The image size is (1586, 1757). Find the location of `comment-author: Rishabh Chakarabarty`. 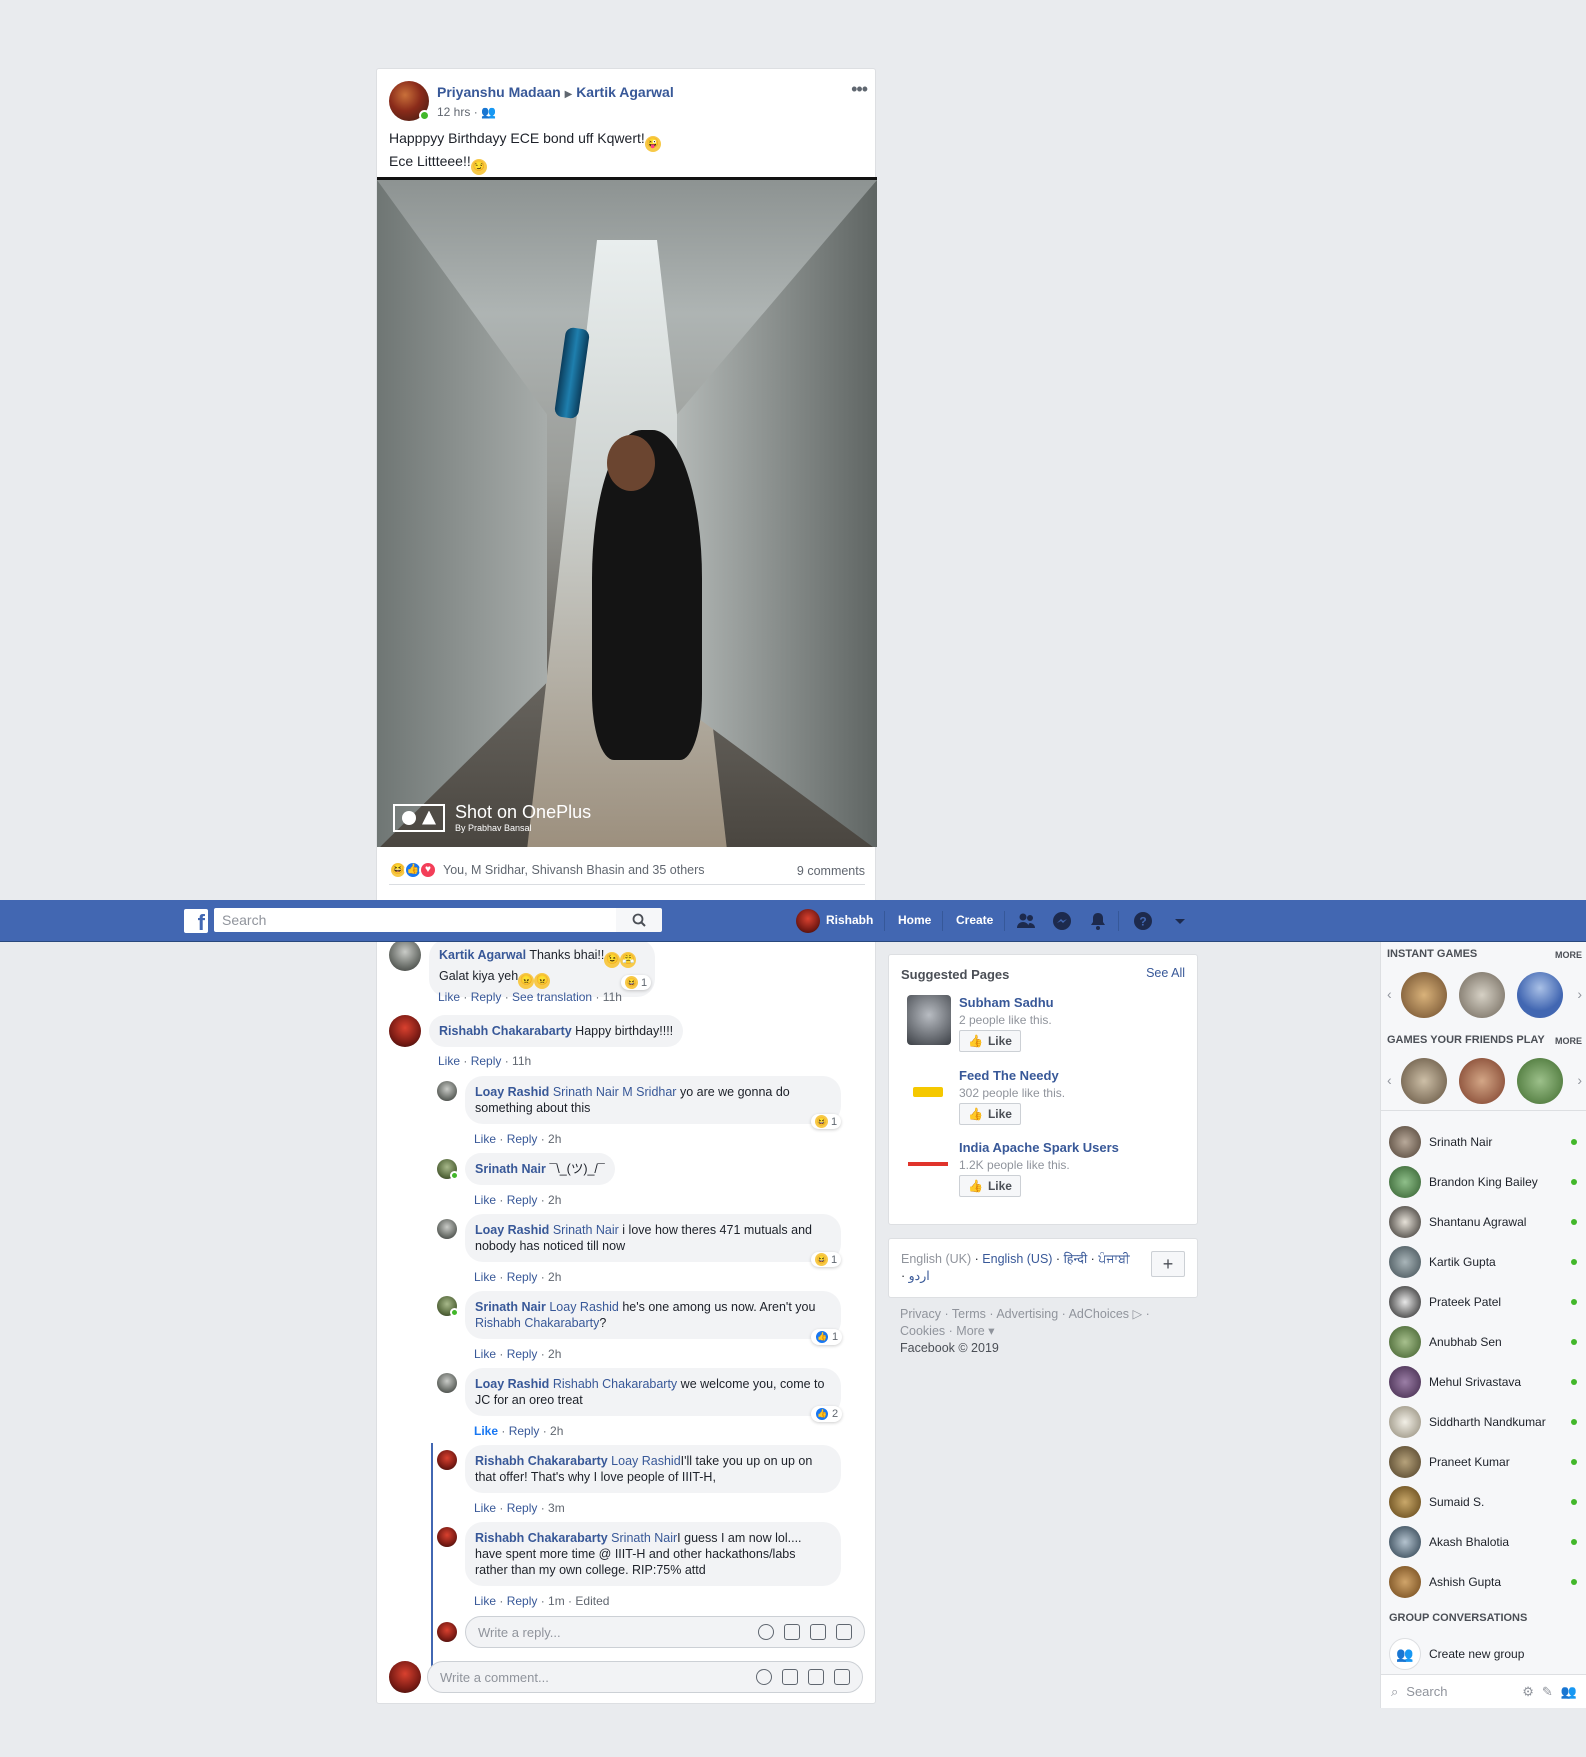

comment-author: Rishabh Chakarabarty is located at coordinates (505, 1031).